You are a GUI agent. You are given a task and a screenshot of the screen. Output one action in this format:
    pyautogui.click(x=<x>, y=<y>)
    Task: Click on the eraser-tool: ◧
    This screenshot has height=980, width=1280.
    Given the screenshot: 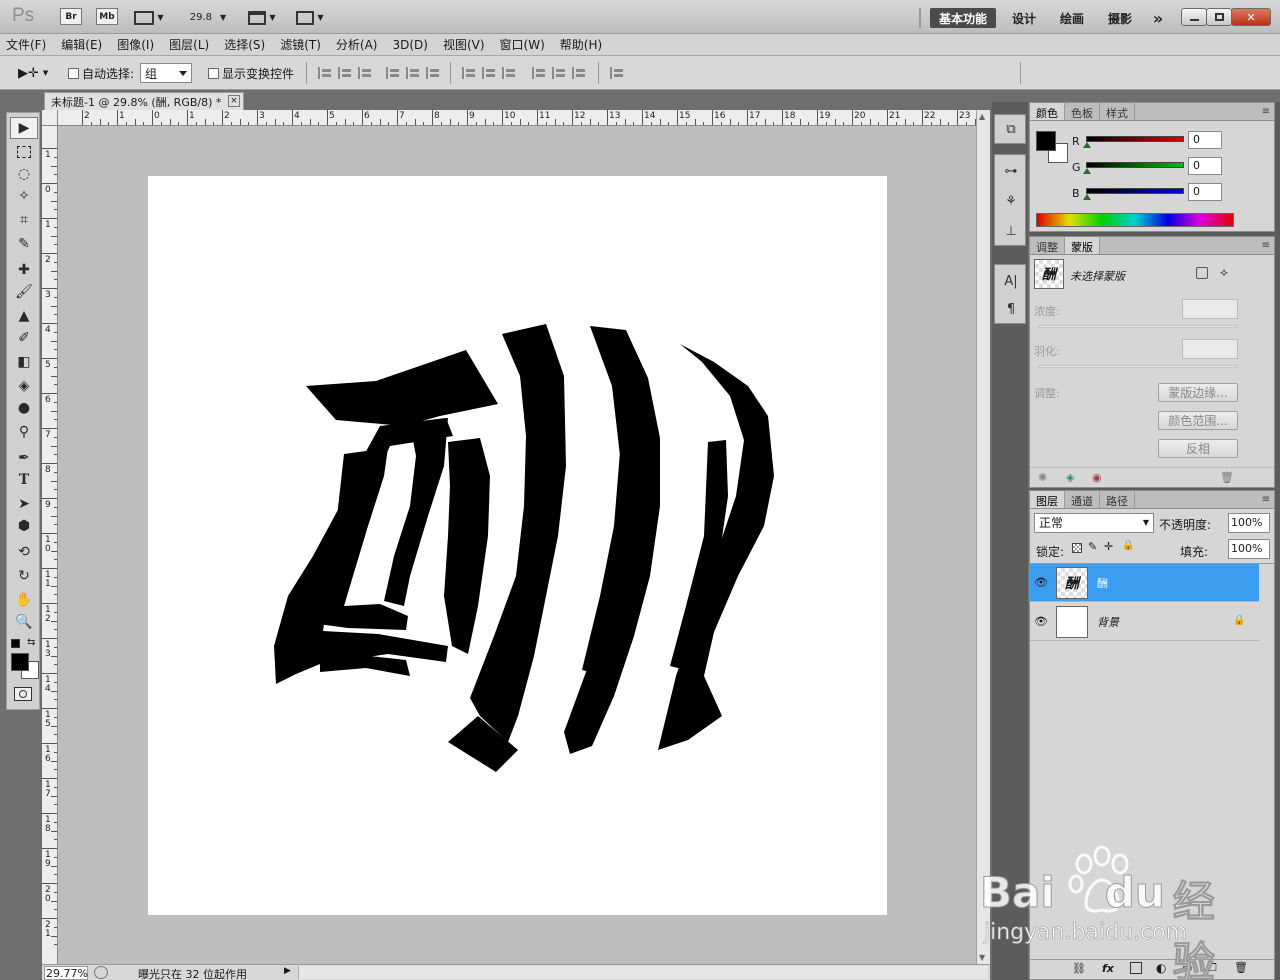 What is the action you would take?
    pyautogui.click(x=24, y=362)
    